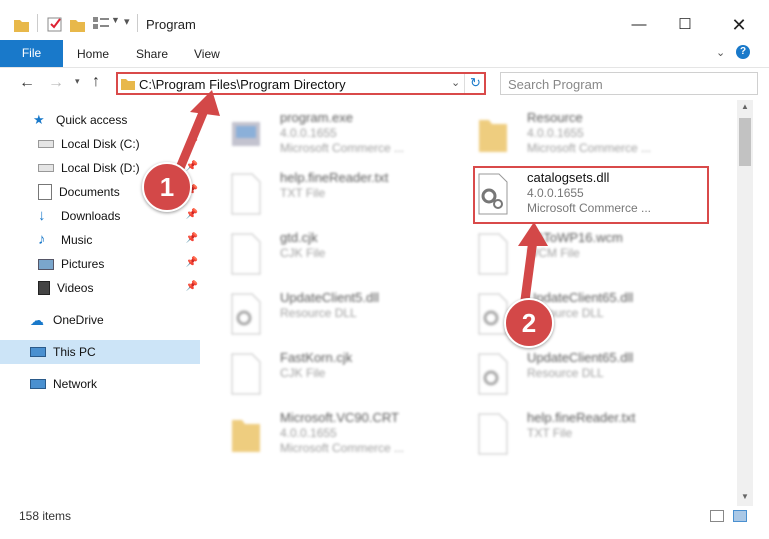 This screenshot has height=539, width=769. What do you see at coordinates (529, 323) in the screenshot?
I see `callout-2: 2` at bounding box center [529, 323].